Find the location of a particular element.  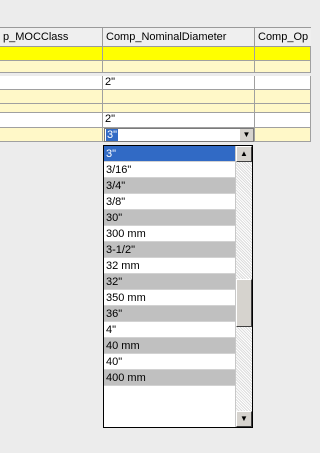

dropdown-option: 3" is located at coordinates (169, 154).